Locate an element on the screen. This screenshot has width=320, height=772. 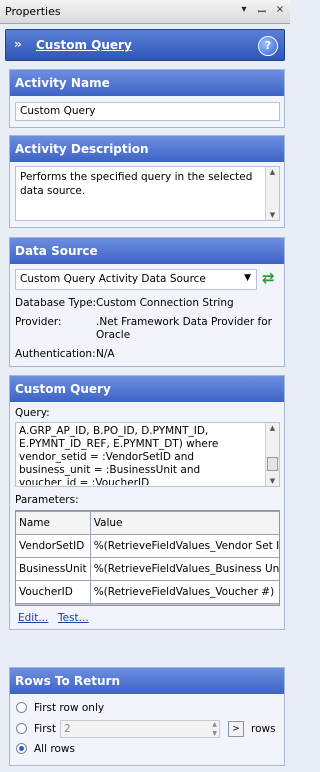
help-icon: ? is located at coordinates (268, 46).